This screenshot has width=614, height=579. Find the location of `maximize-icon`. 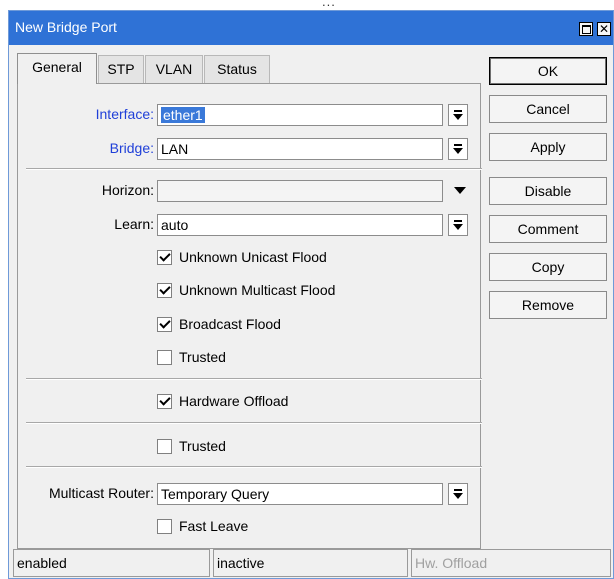

maximize-icon is located at coordinates (586, 29).